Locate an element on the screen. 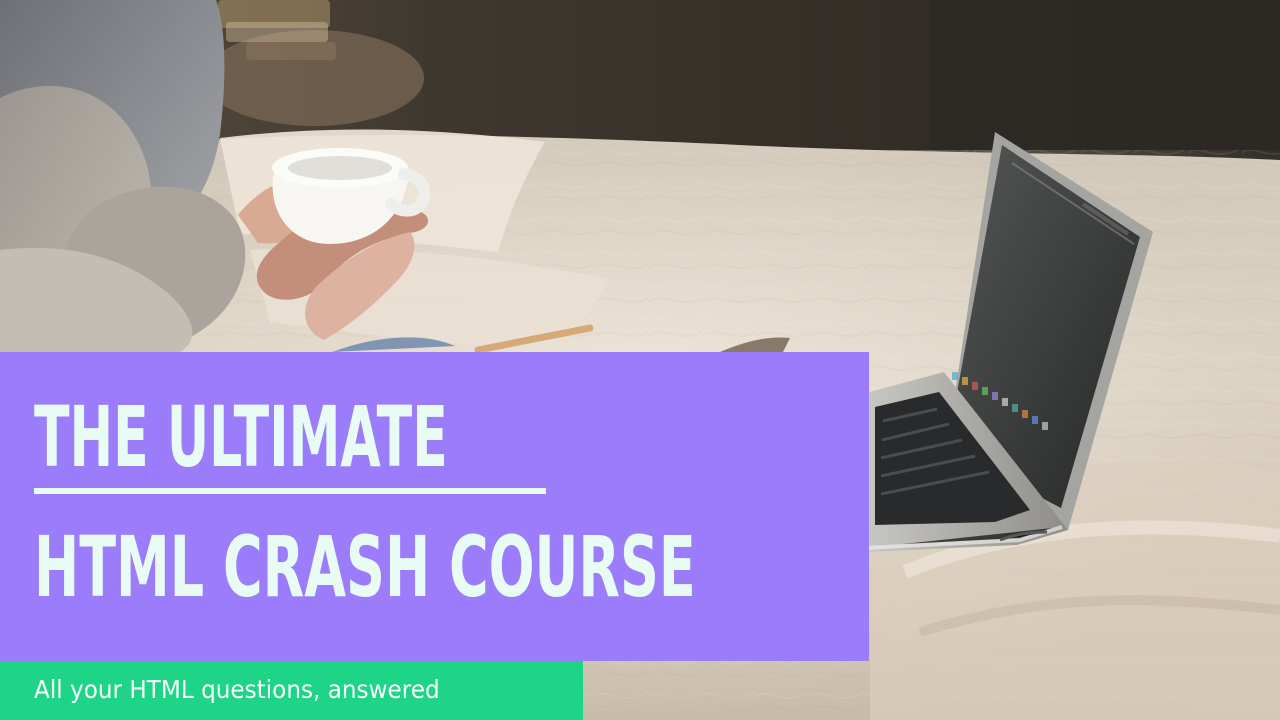 Image resolution: width=1280 pixels, height=720 pixels. course-title-line-2: HTML CRASH COURSE is located at coordinates (365, 567).